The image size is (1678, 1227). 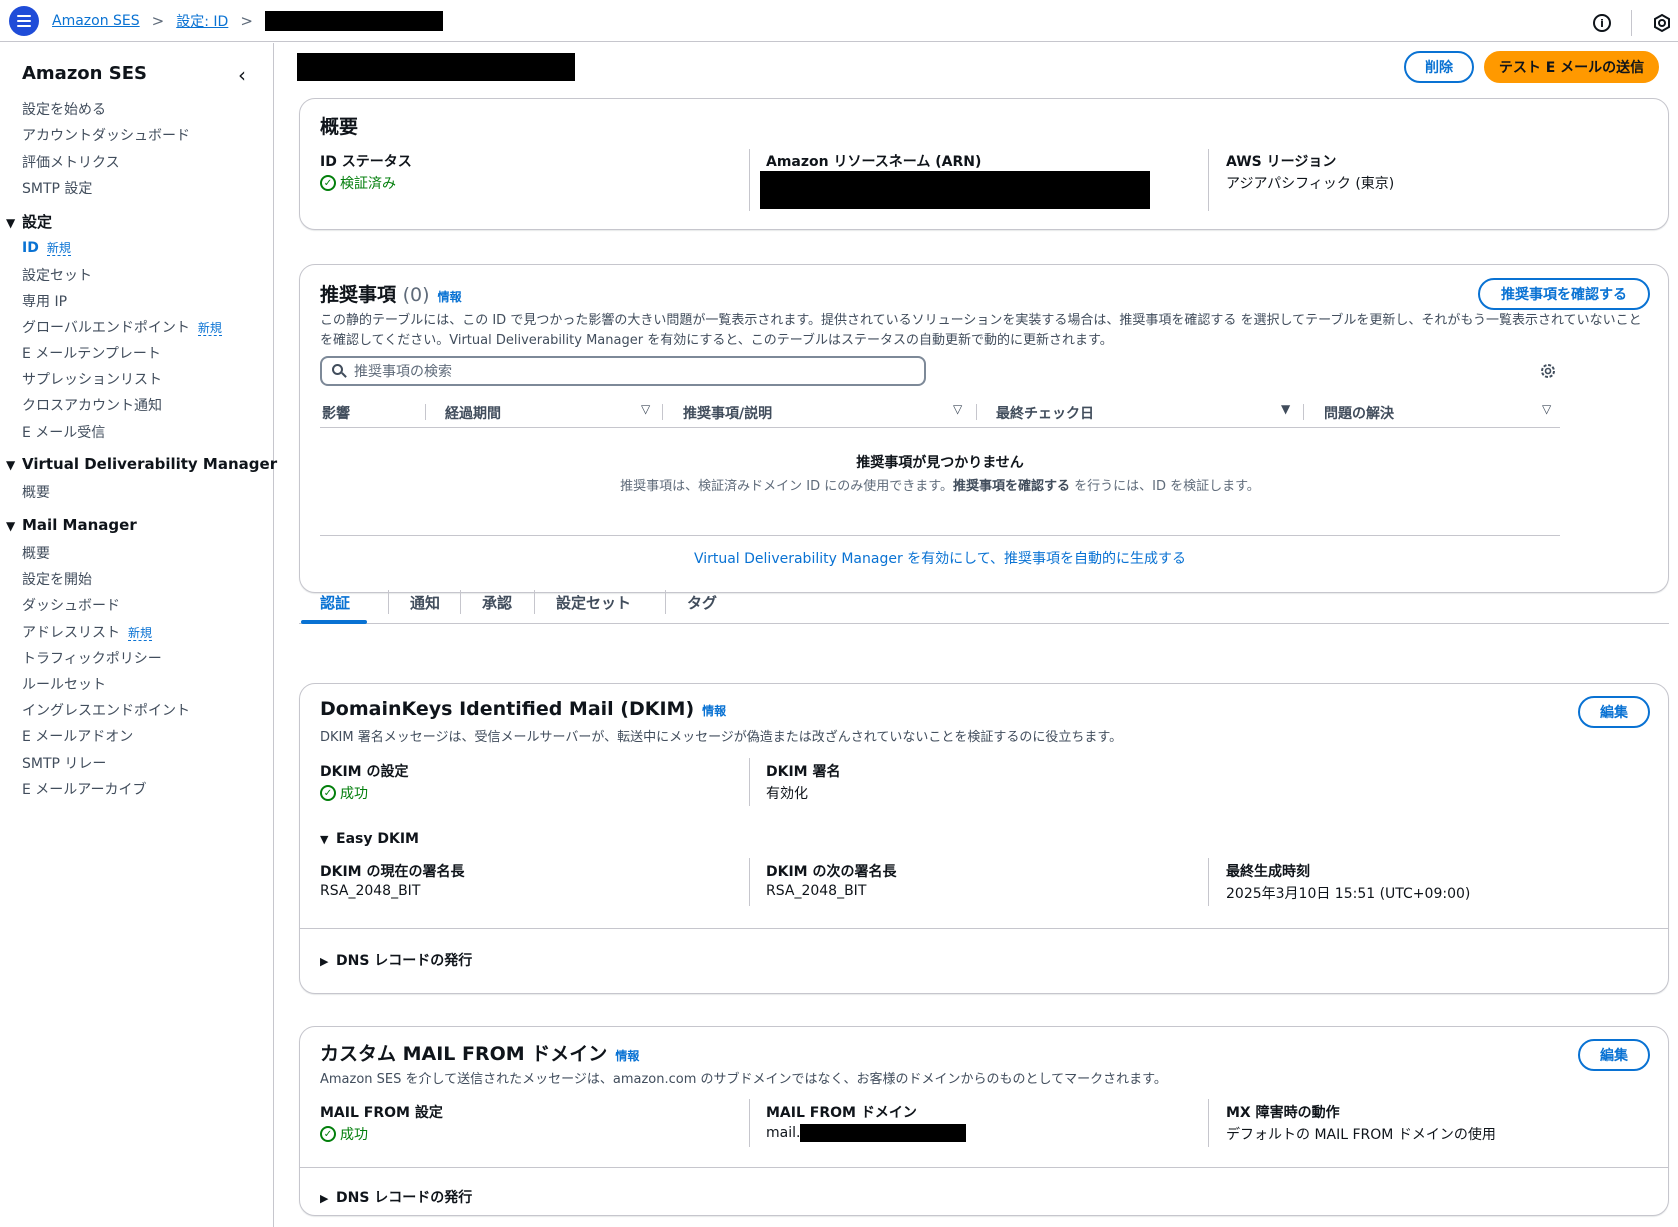 What do you see at coordinates (91, 353) in the screenshot?
I see `sidebar-item-email-templates: E メールテンプレート` at bounding box center [91, 353].